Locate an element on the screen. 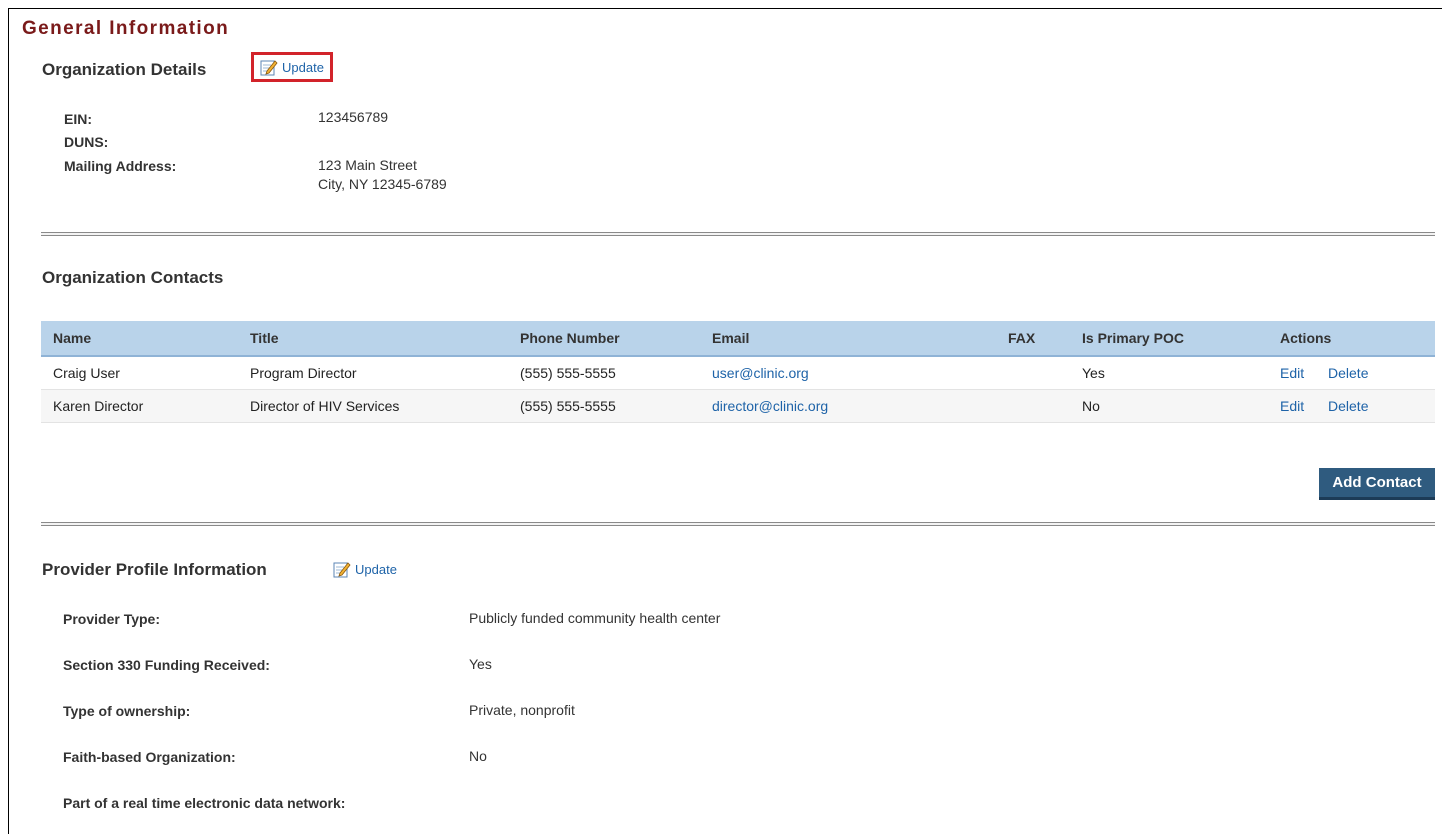 This screenshot has height=834, width=1442. provider-type-value: Publicly funded community health center is located at coordinates (595, 618).